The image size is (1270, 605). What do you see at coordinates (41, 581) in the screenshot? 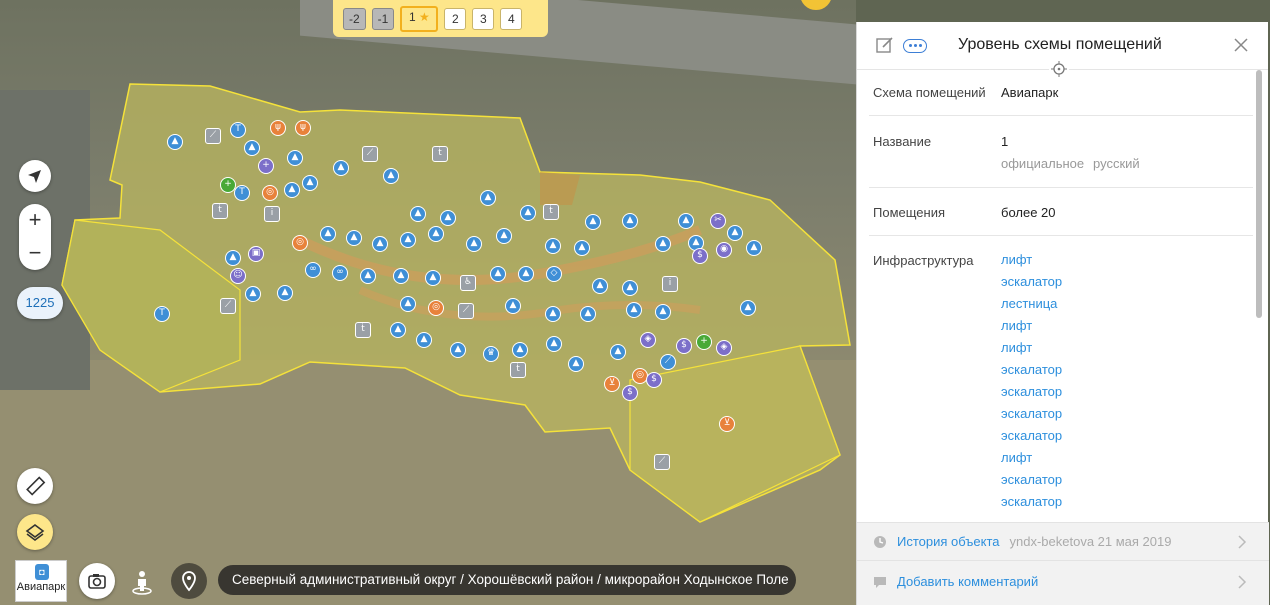
I see `organization-badge: ◘ Авиапарк` at bounding box center [41, 581].